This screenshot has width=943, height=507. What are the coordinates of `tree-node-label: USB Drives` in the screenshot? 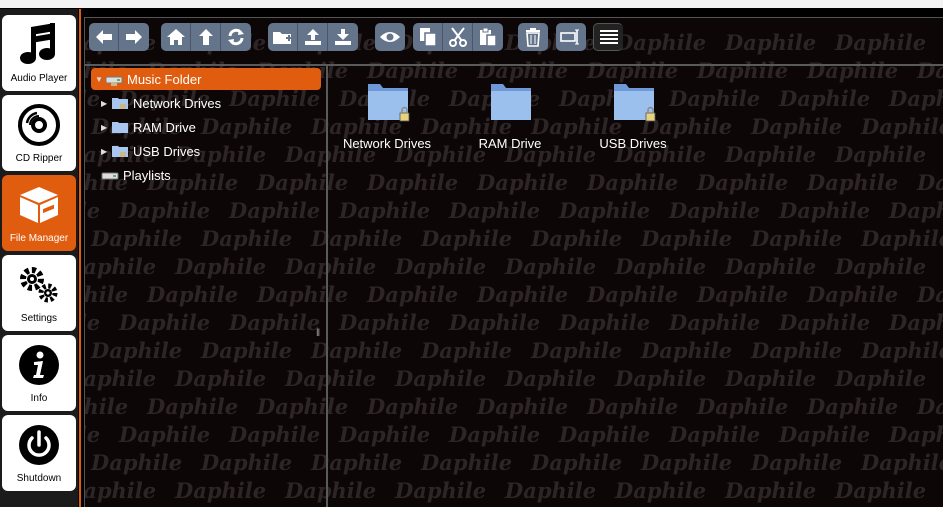 It's located at (167, 151).